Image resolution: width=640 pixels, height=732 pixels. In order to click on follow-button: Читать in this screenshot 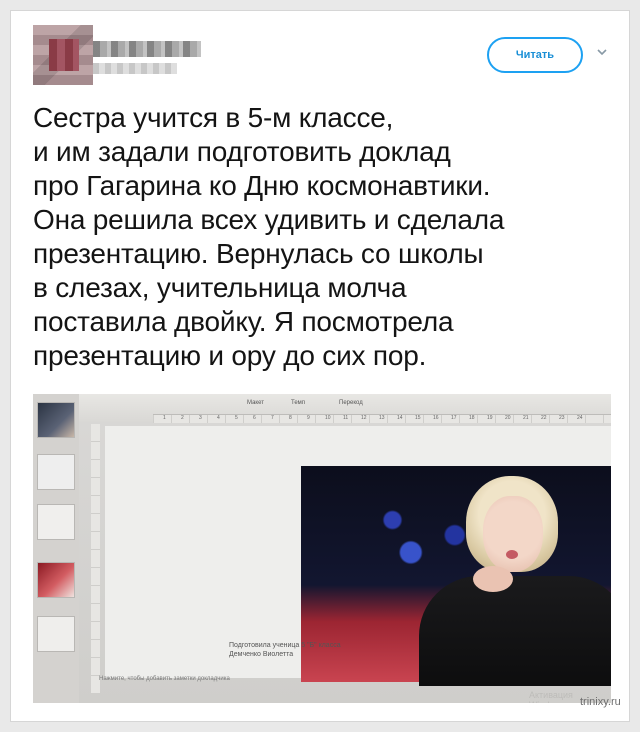, I will do `click(535, 55)`.